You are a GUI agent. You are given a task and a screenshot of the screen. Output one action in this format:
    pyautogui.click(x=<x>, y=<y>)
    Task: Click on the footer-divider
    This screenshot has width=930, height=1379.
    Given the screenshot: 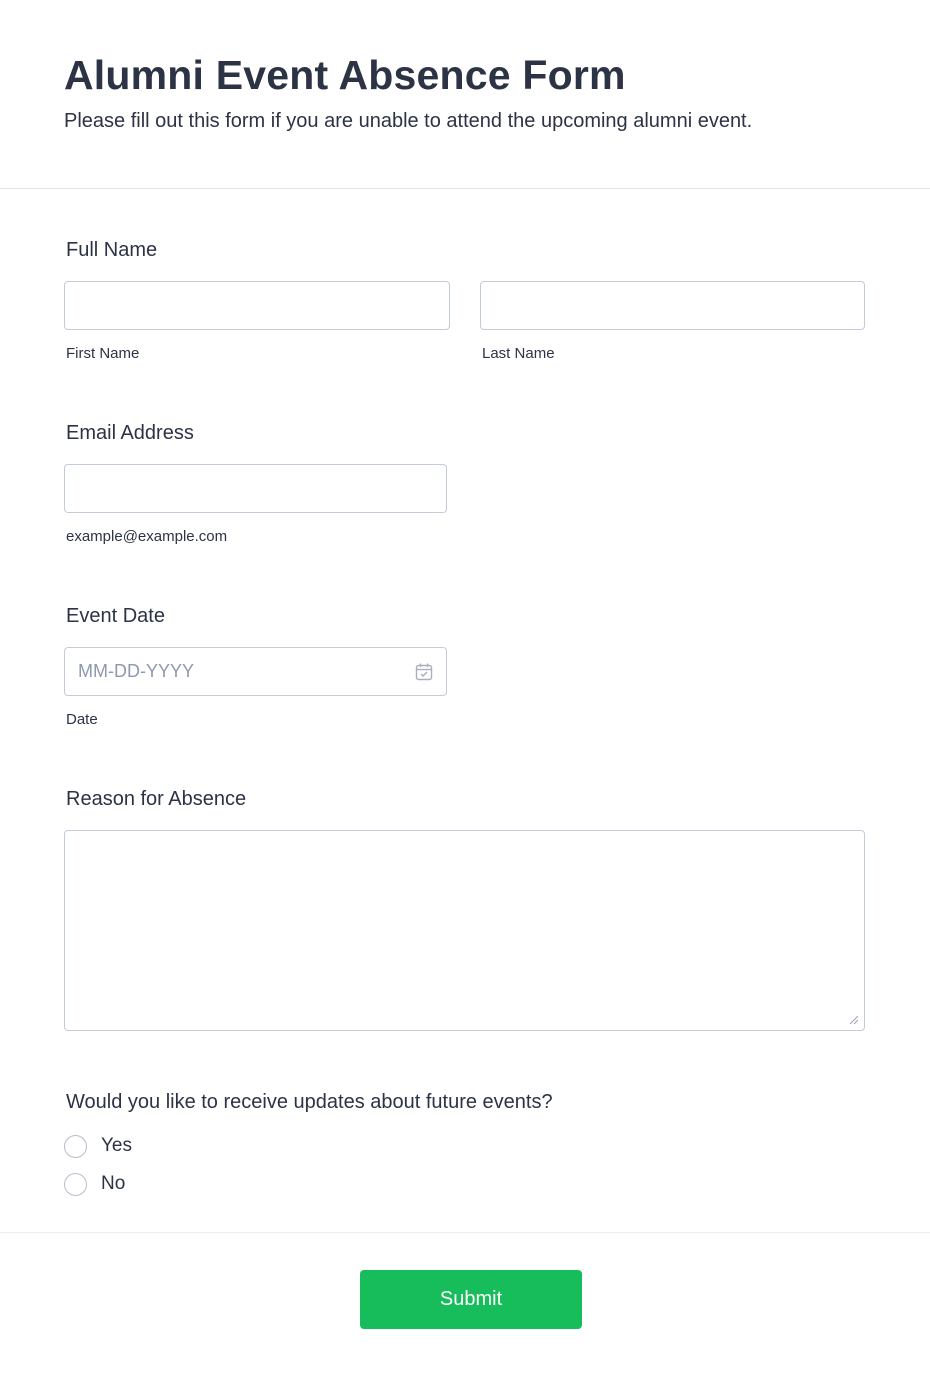 What is the action you would take?
    pyautogui.click(x=465, y=1232)
    